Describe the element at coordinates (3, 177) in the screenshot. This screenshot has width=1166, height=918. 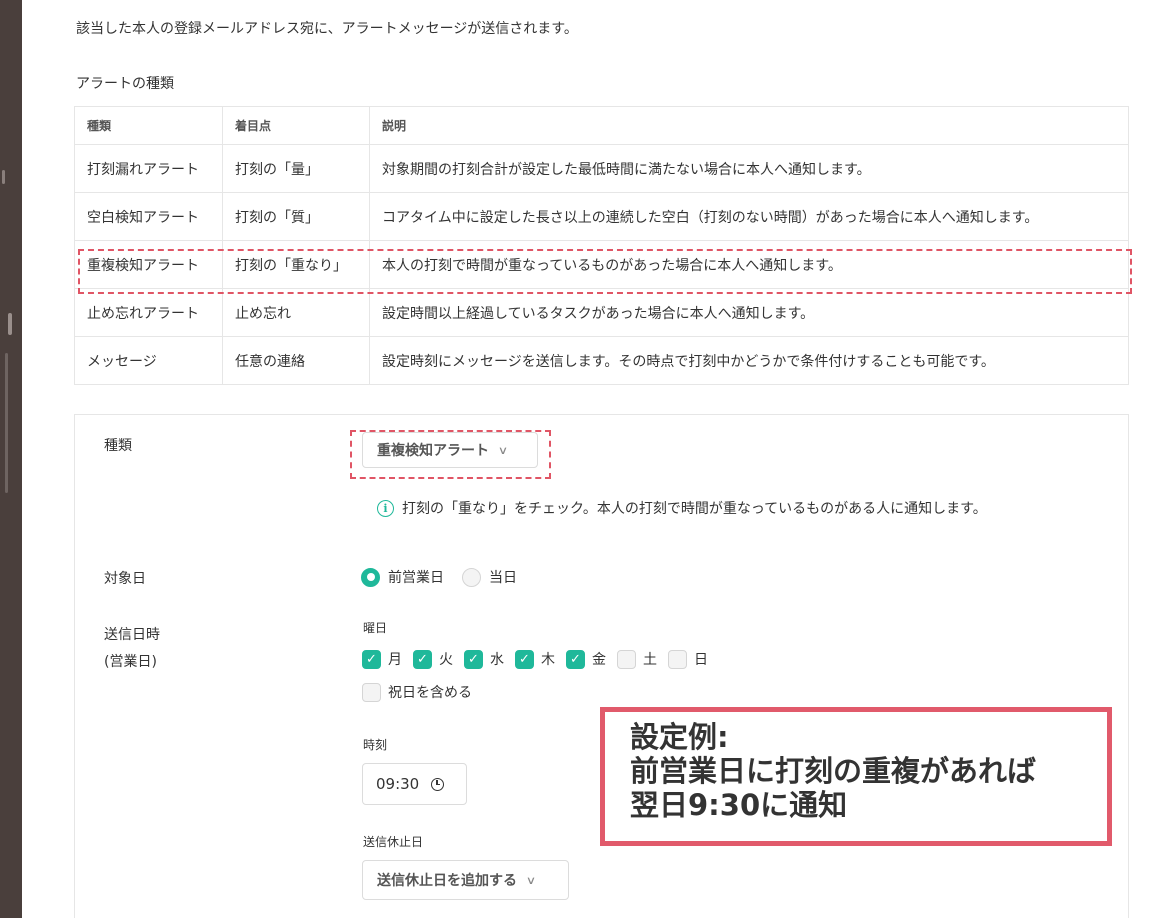
I see `sidebar-marker` at that location.